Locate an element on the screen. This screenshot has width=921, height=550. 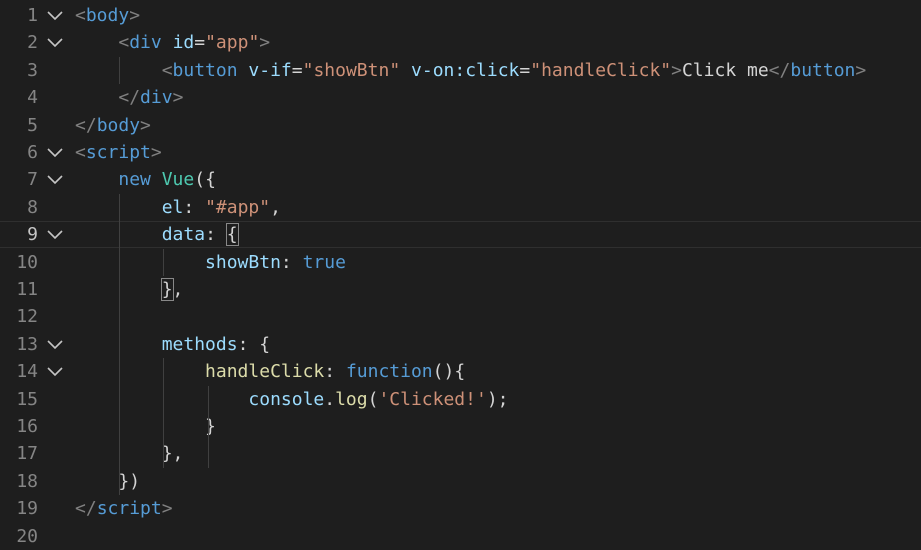
code-line: 9 data: { is located at coordinates (460, 234).